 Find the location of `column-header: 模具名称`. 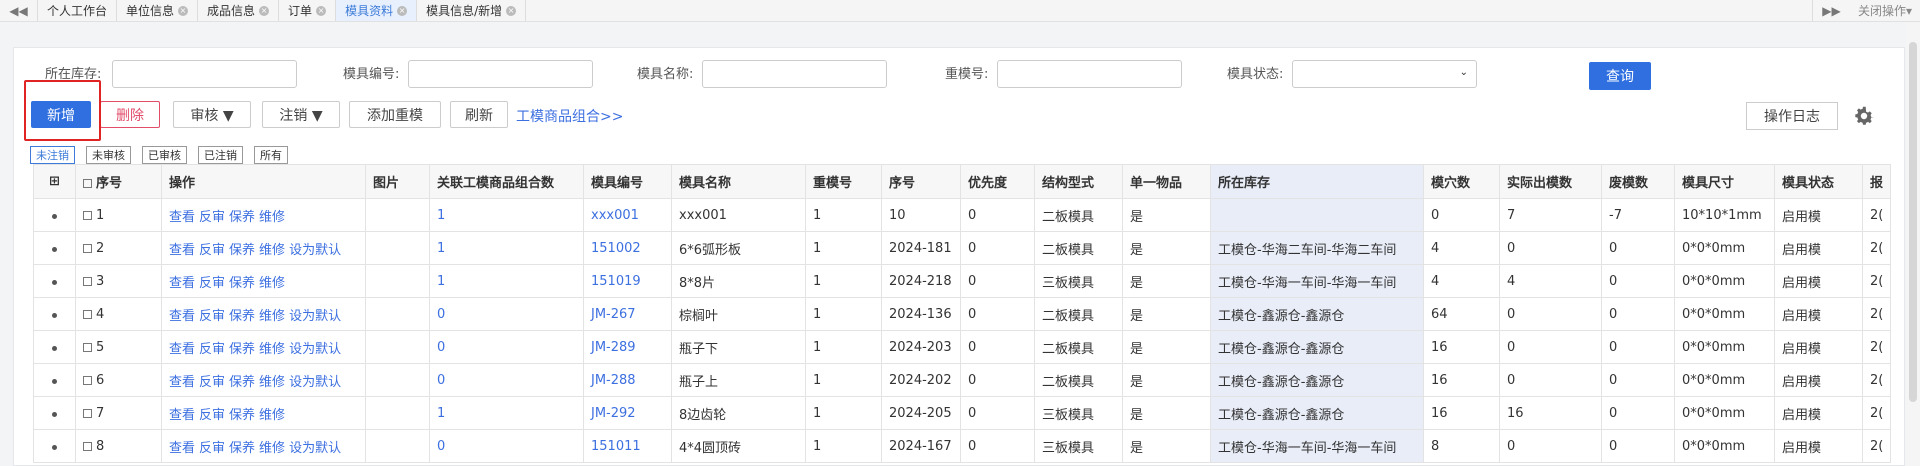

column-header: 模具名称 is located at coordinates (738, 181).